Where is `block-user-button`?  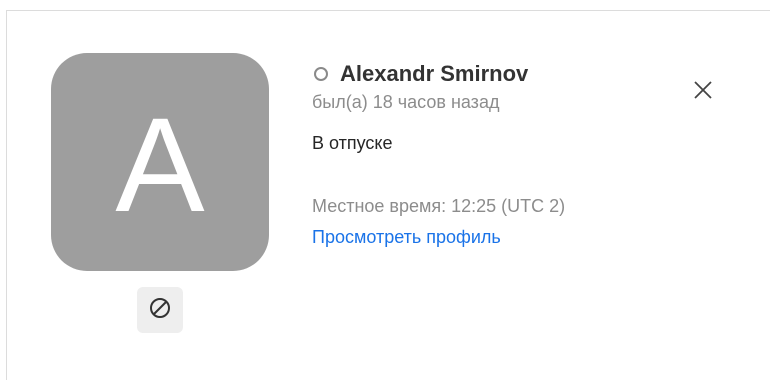
block-user-button is located at coordinates (160, 310).